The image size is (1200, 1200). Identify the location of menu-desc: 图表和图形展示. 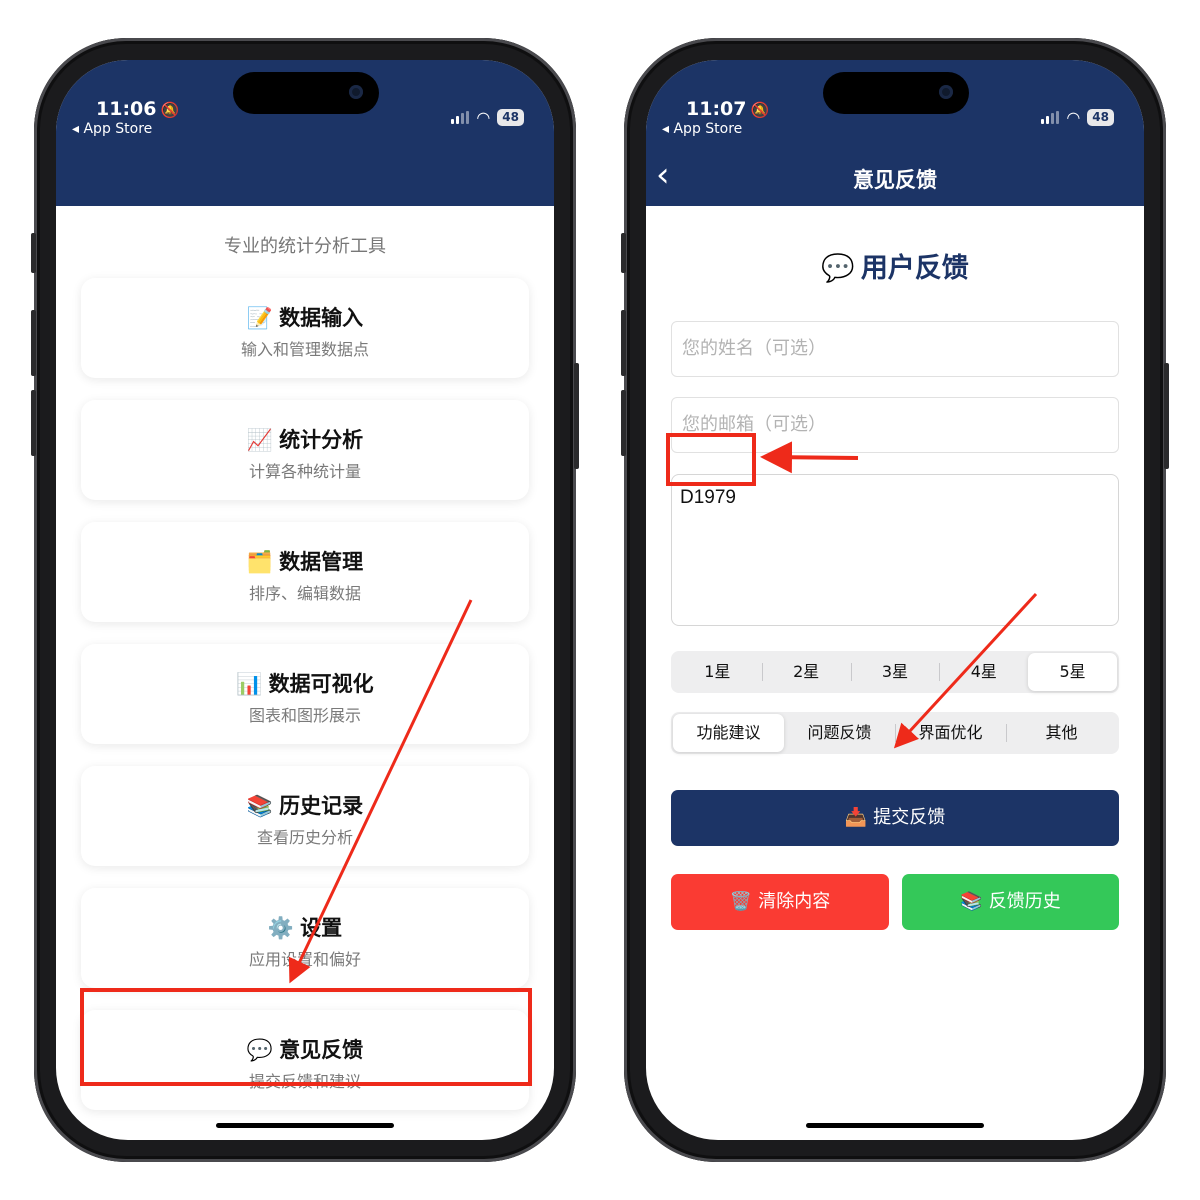
(304, 715).